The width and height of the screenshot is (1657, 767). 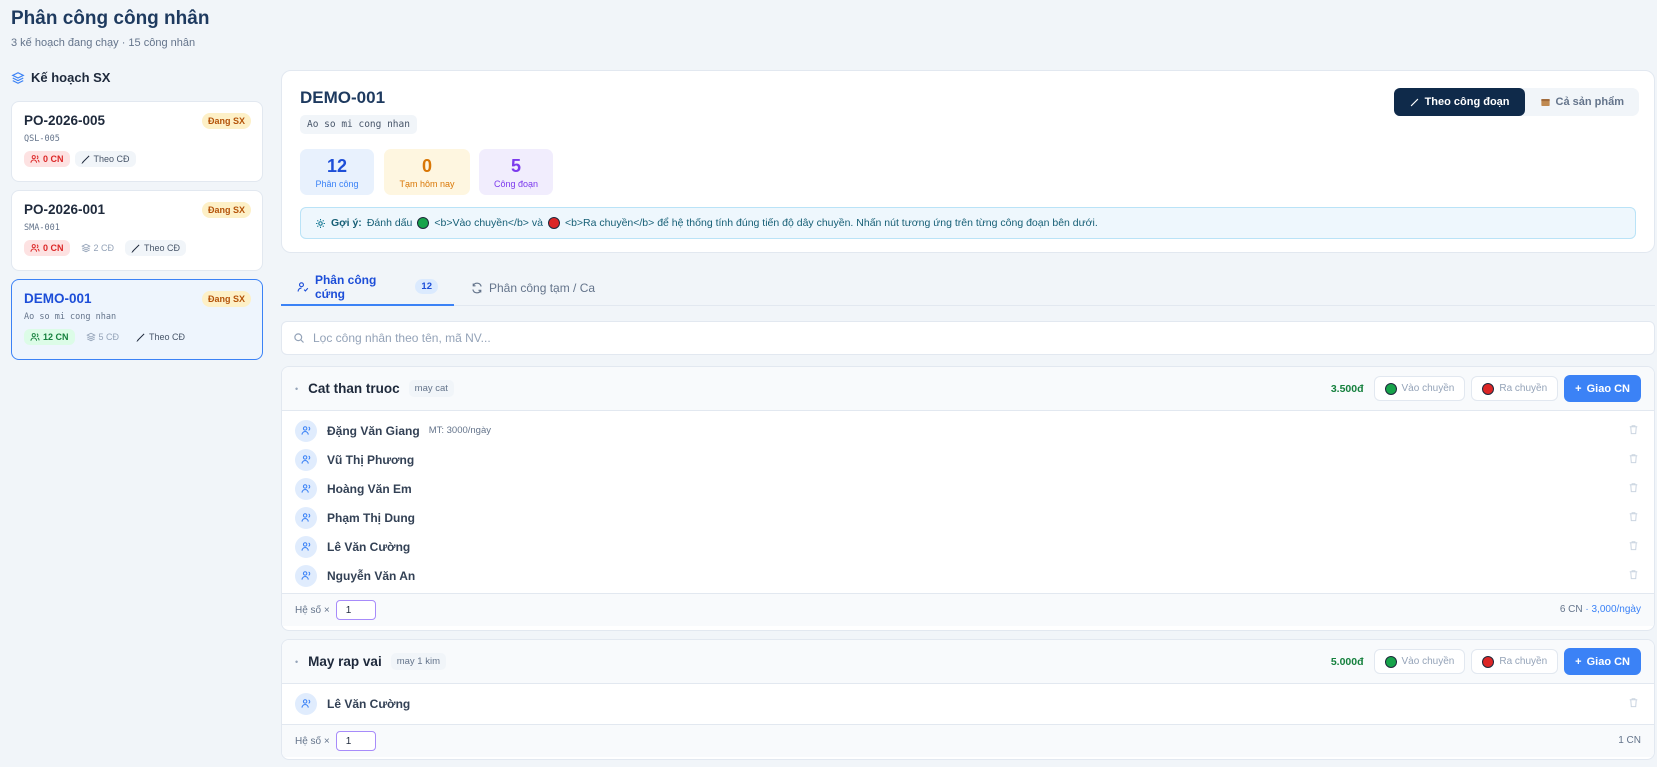 What do you see at coordinates (49, 337) in the screenshot?
I see `worker-count-chip: 12 CN` at bounding box center [49, 337].